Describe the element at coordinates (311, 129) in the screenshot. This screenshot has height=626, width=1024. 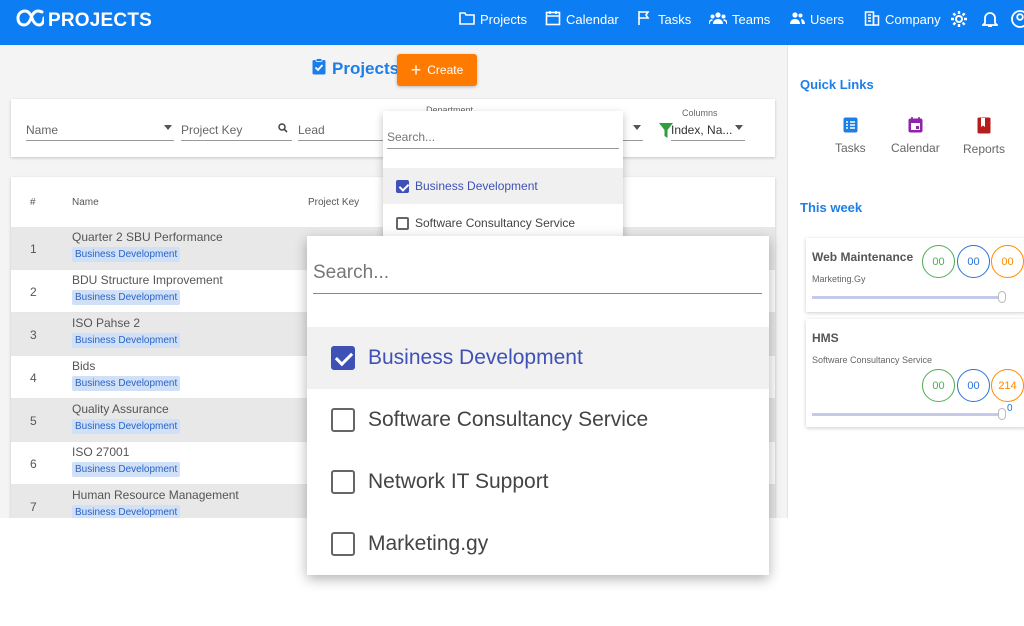
I see `lead-filter-placeholder: Lead` at that location.